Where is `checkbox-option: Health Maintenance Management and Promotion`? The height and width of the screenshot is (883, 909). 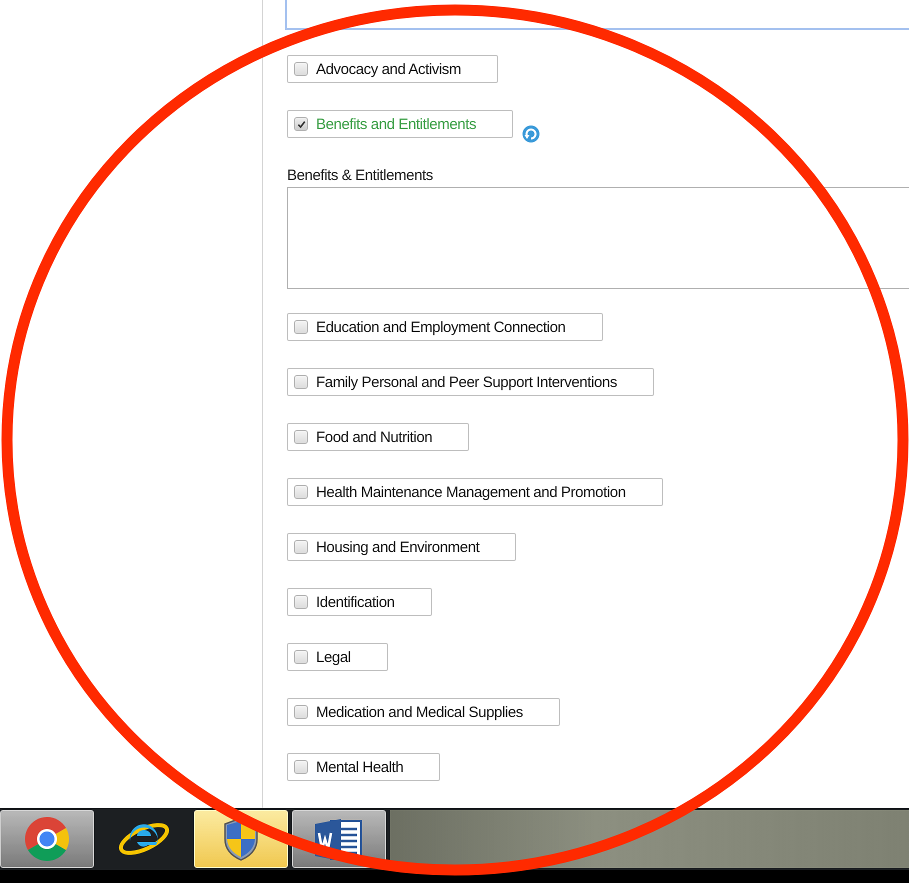 checkbox-option: Health Maintenance Management and Promotion is located at coordinates (475, 492).